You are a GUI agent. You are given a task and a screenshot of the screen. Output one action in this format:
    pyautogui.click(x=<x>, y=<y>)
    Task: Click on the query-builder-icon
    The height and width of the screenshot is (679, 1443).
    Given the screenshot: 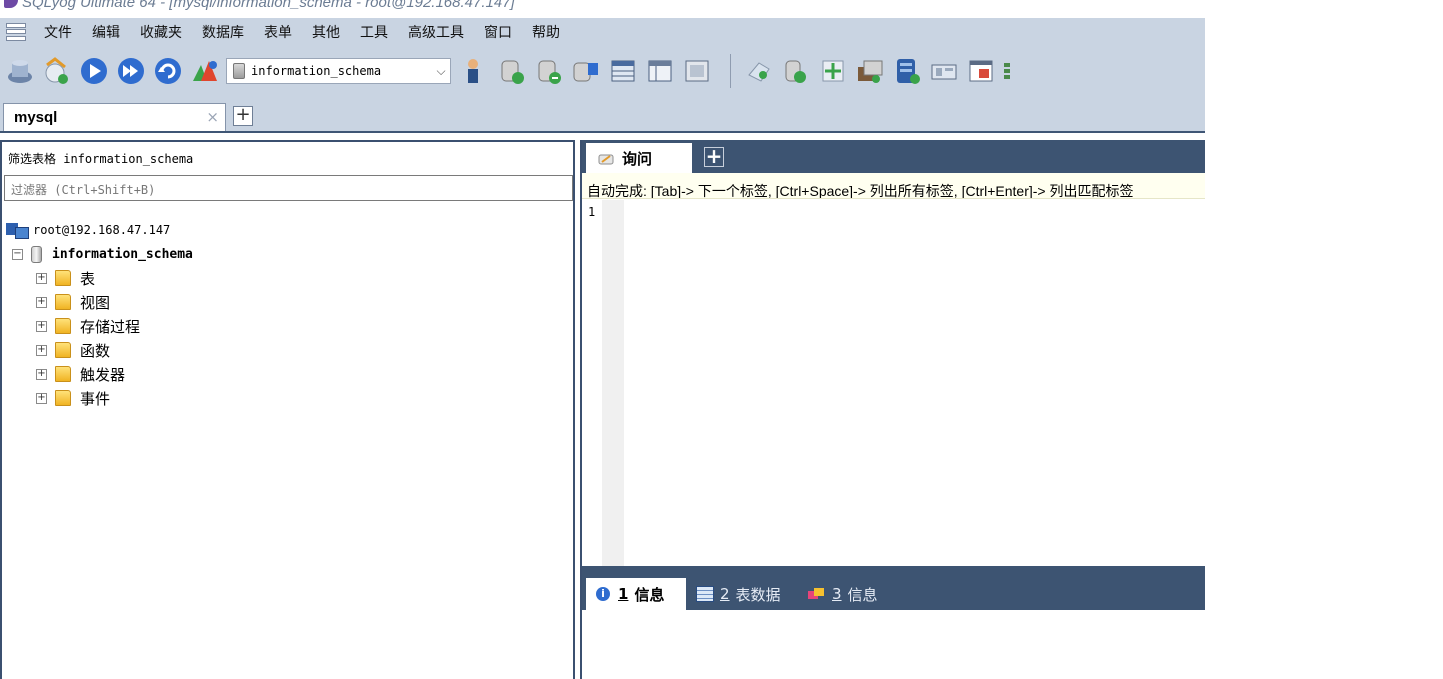 What is the action you would take?
    pyautogui.click(x=981, y=71)
    